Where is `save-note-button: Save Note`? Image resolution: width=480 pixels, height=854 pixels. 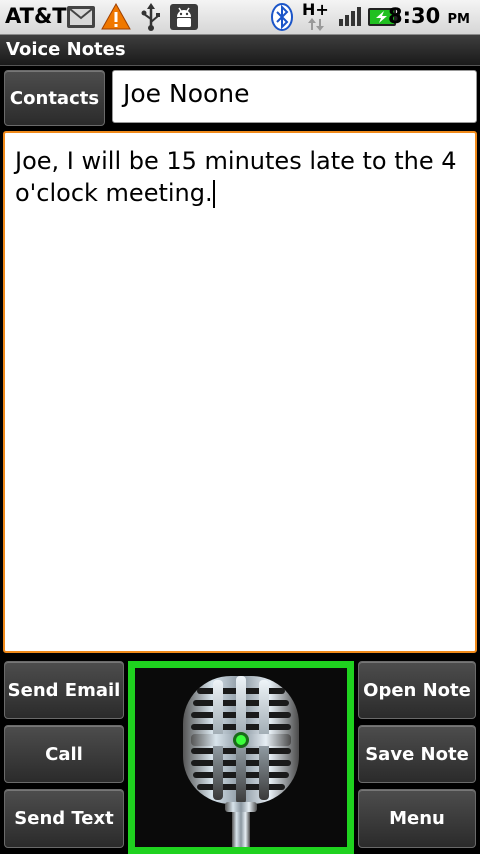
save-note-button: Save Note is located at coordinates (417, 754).